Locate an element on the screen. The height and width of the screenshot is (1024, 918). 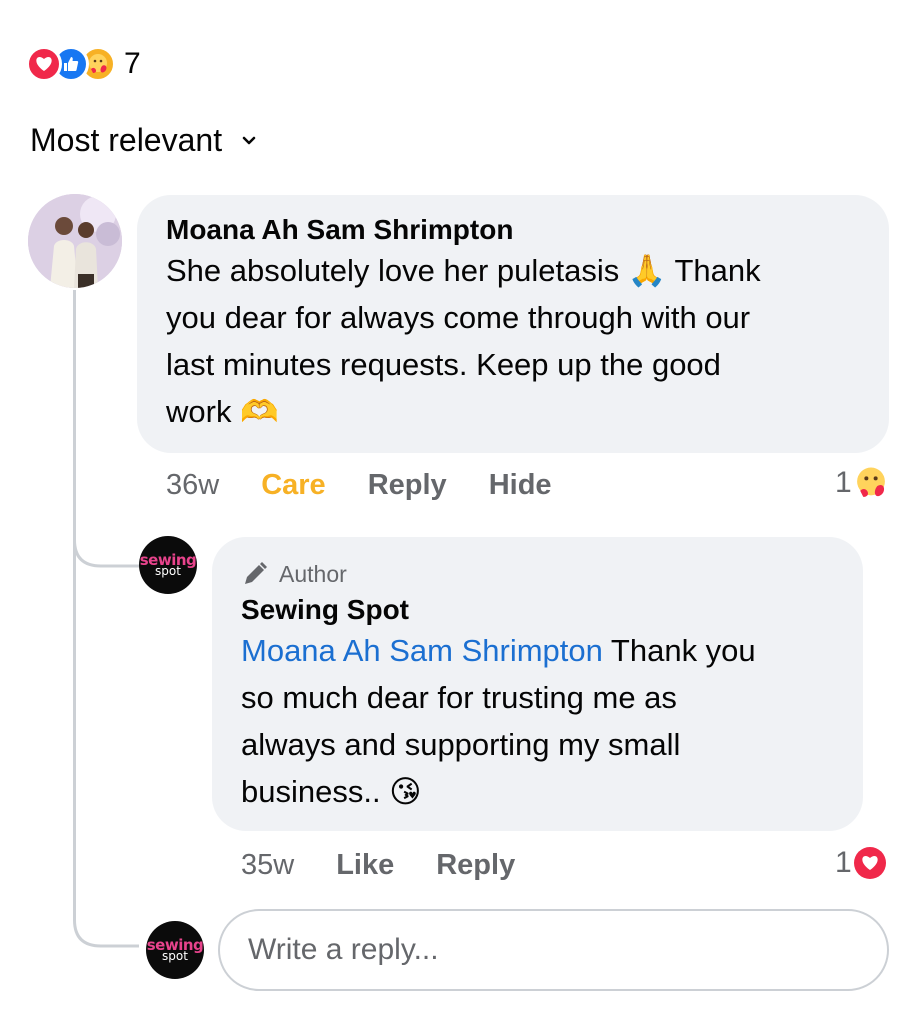
avatar is located at coordinates (75, 241).